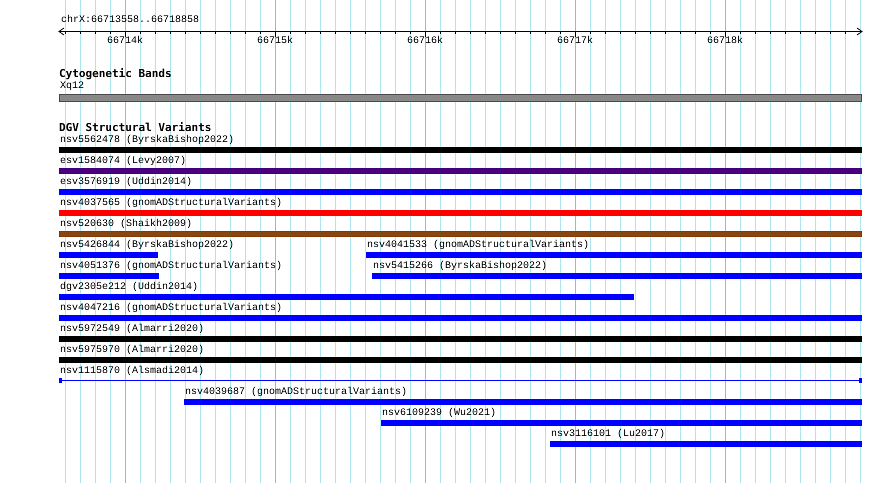 Image resolution: width=890 pixels, height=483 pixels. Describe the element at coordinates (125, 41) in the screenshot. I see `tick-label: 66714k` at that location.